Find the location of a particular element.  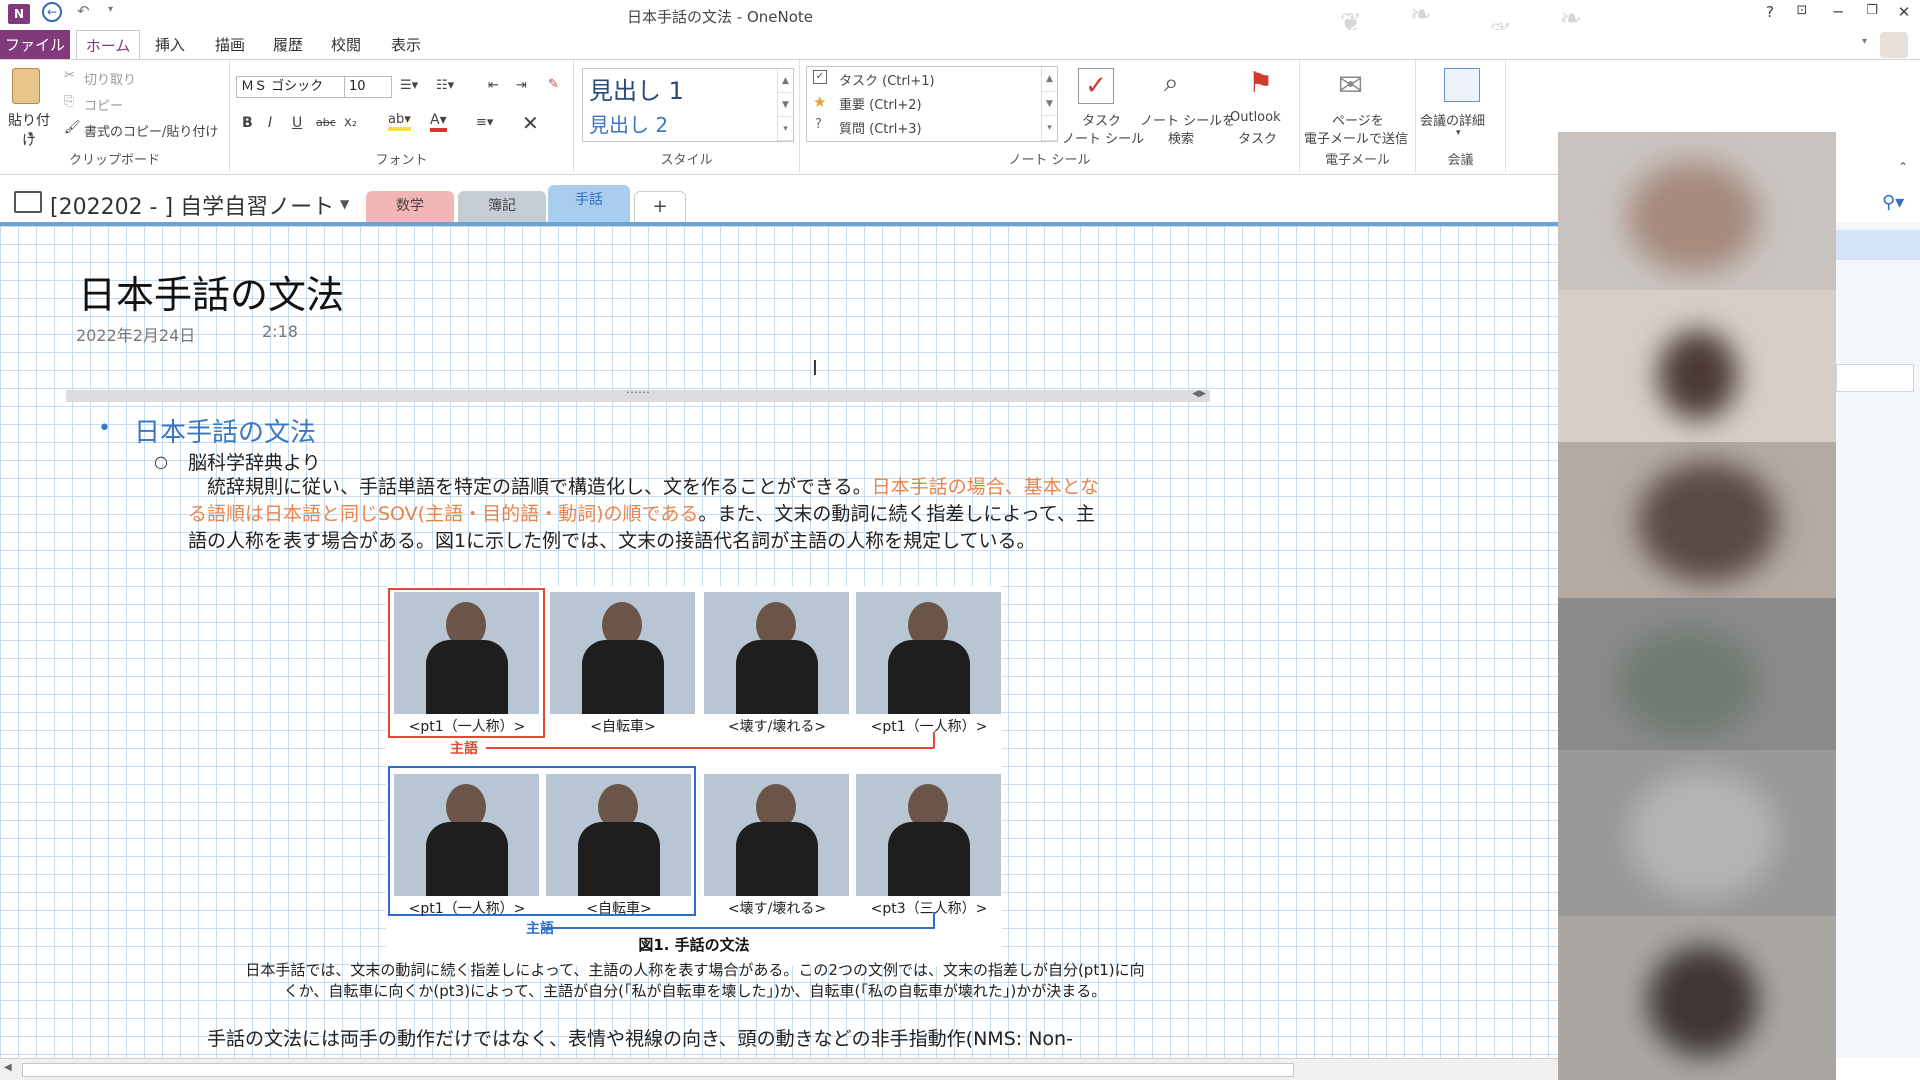

tab-view: 表示 is located at coordinates (406, 45).